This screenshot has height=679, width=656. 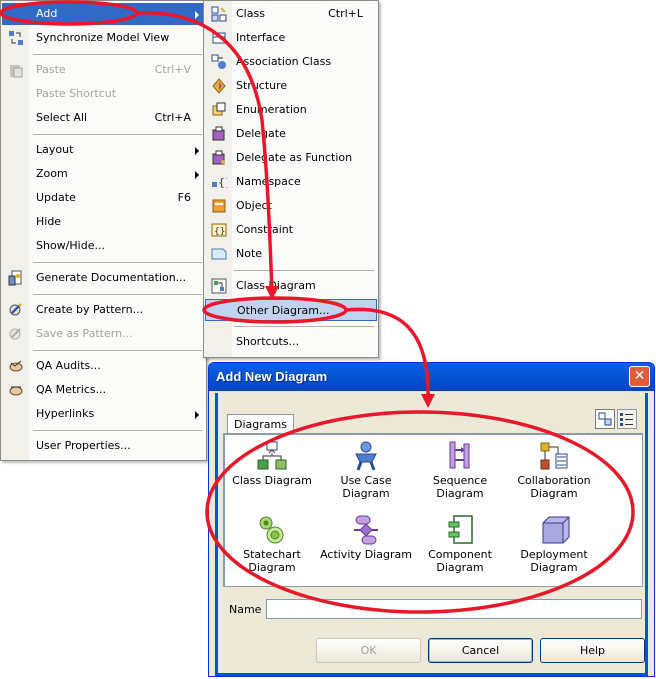 I want to click on close-button: ✕, so click(x=639, y=376).